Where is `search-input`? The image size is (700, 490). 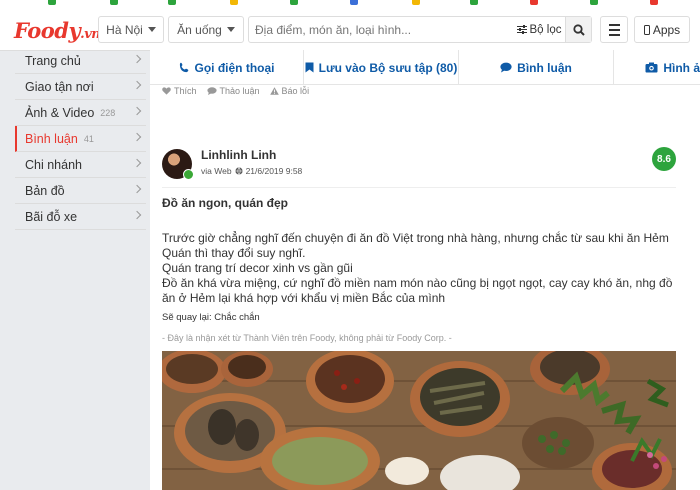 search-input is located at coordinates (376, 29).